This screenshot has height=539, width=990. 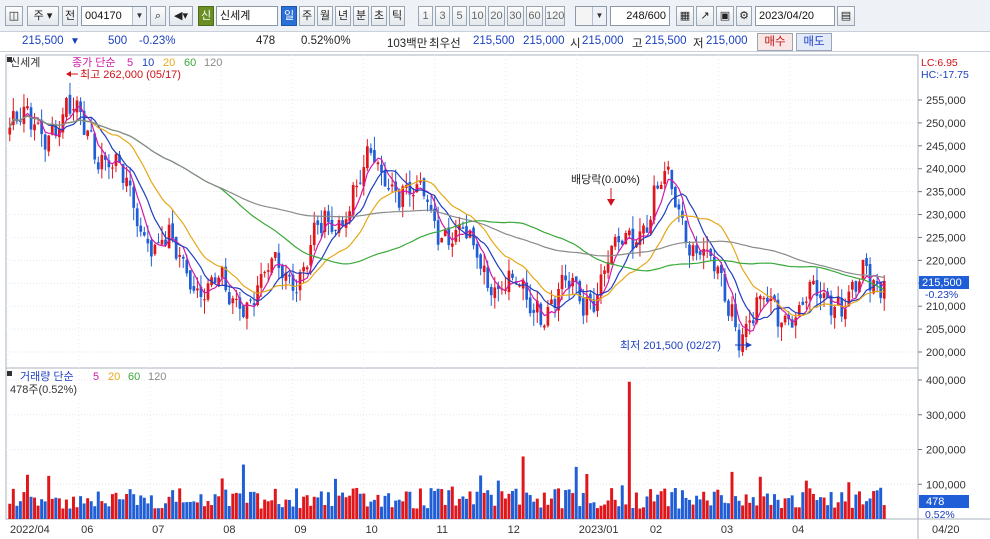 I want to click on period-tab-4: 분, so click(x=361, y=16).